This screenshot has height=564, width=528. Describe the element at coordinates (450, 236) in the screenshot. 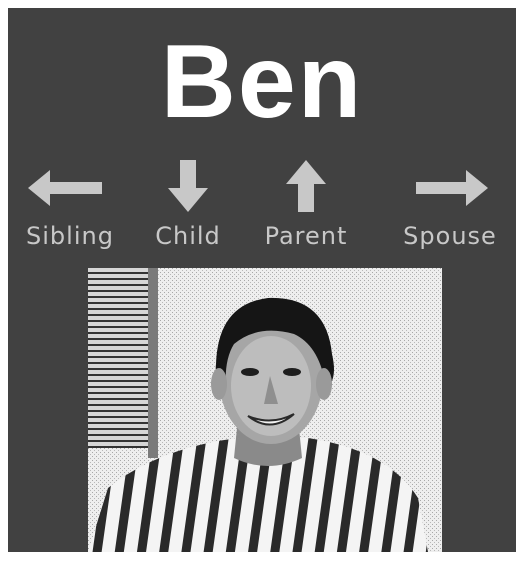

I see `spouse-label: Spouse` at that location.